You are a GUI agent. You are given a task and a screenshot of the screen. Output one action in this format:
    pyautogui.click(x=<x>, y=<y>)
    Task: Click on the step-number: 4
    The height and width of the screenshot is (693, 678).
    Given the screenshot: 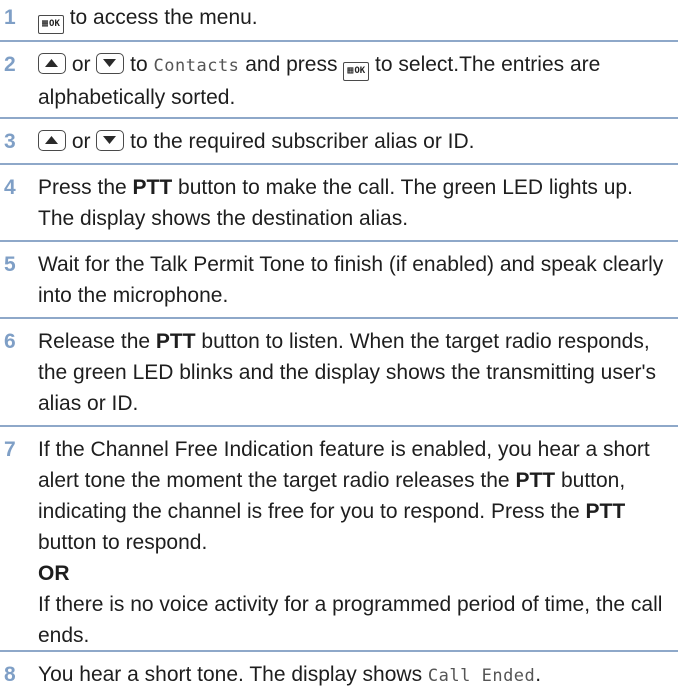 What is the action you would take?
    pyautogui.click(x=10, y=187)
    